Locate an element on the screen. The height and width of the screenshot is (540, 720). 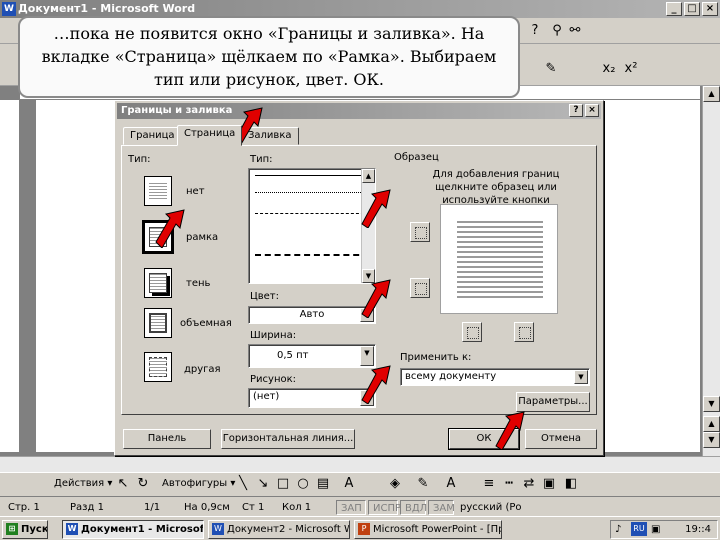
apply-to-label: Применить к: is located at coordinates (436, 357).